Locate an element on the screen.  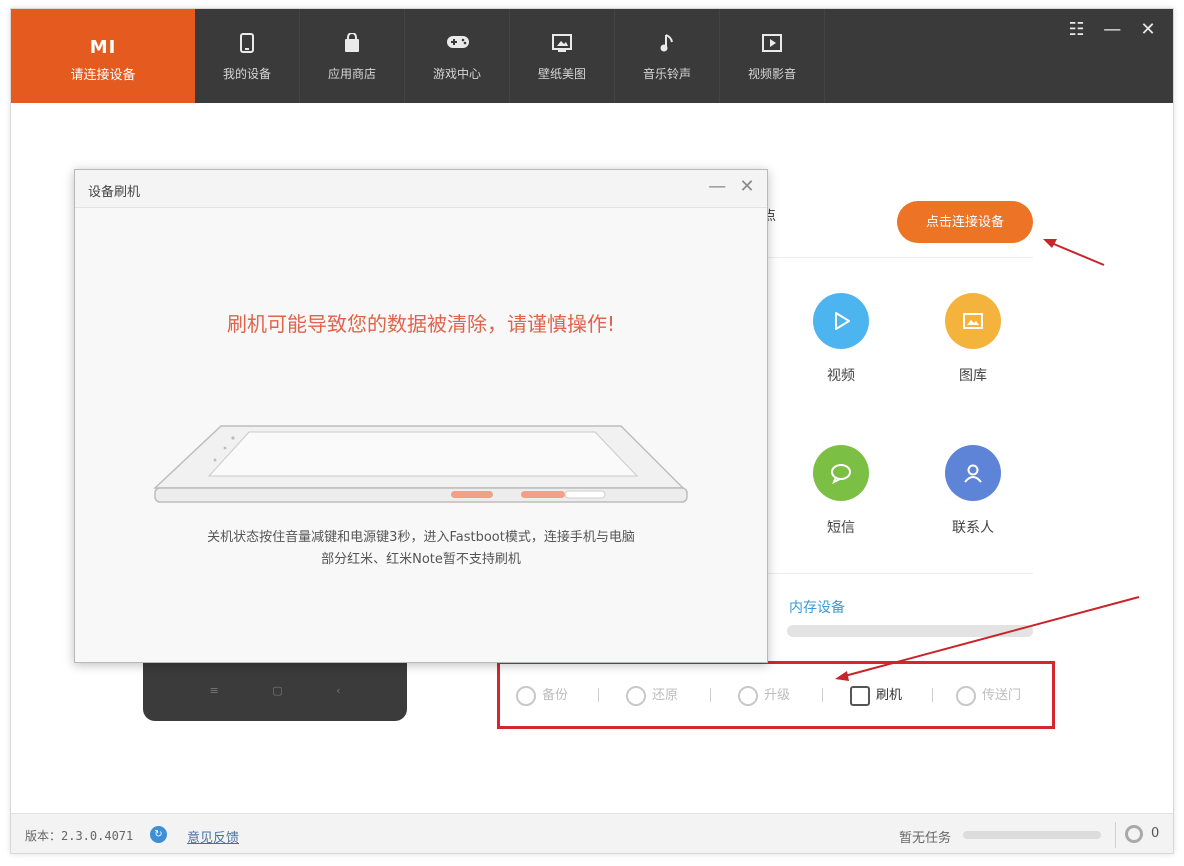
tab-app-store-label: 应用商店 is located at coordinates (351, 74).